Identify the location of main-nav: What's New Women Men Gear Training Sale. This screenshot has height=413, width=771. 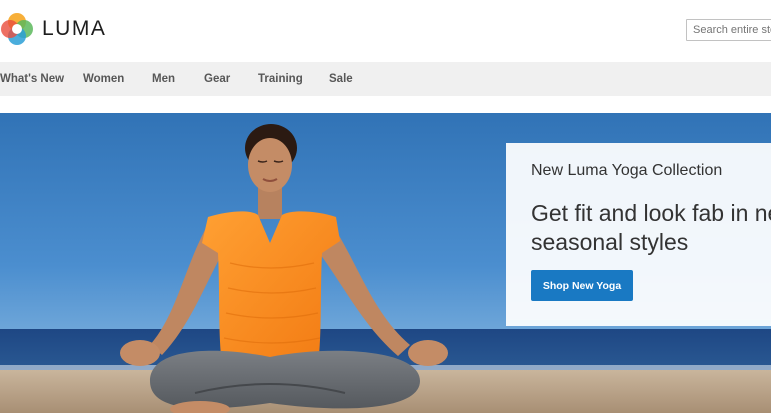
(385, 79).